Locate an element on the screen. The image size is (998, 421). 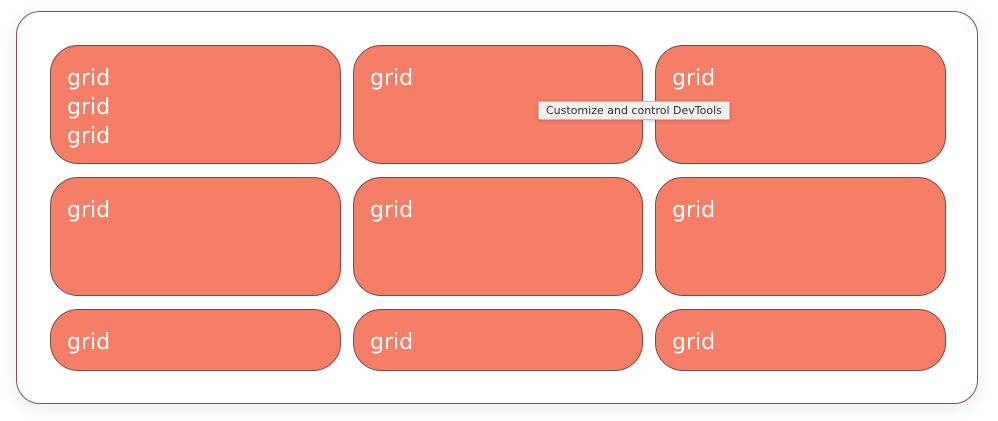
grid-item-6: grid is located at coordinates (800, 236).